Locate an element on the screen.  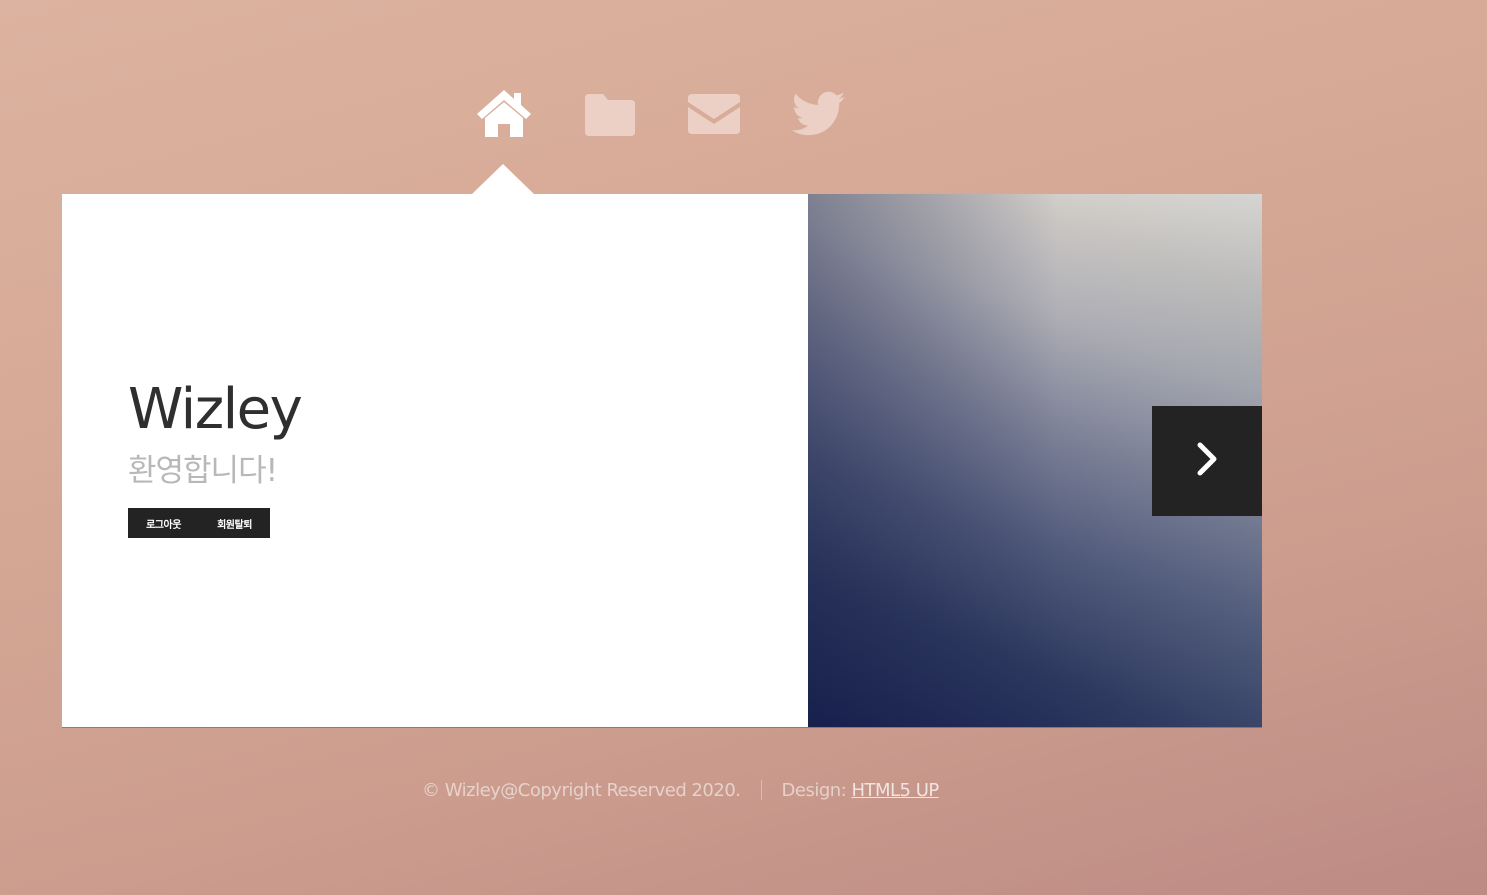
action-buttons: 로그아웃 회원탈퇴 is located at coordinates (199, 523).